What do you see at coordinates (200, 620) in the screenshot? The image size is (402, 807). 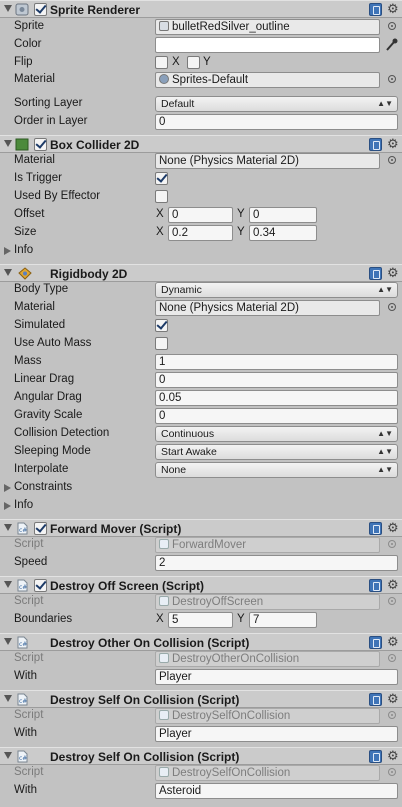 I see `boundaries-x-input: 5` at bounding box center [200, 620].